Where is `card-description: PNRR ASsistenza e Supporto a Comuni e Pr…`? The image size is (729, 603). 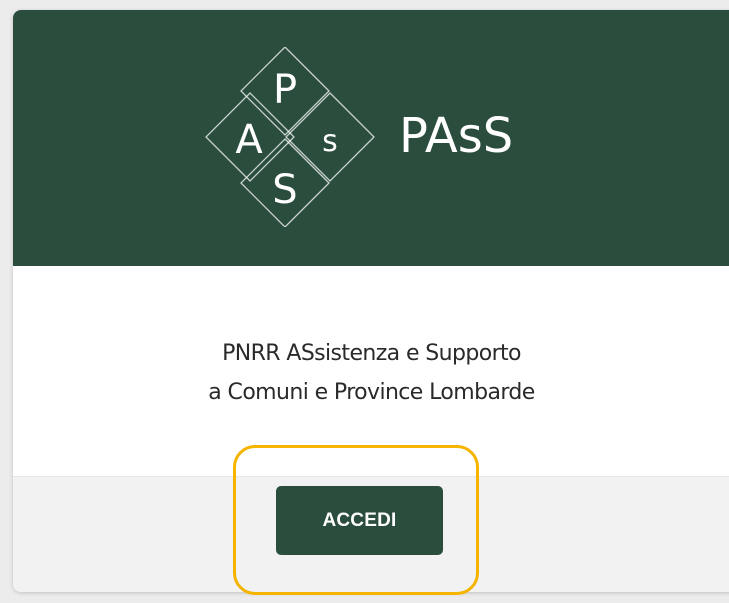 card-description: PNRR ASsistenza e Supporto a Comuni e Pr… is located at coordinates (371, 373).